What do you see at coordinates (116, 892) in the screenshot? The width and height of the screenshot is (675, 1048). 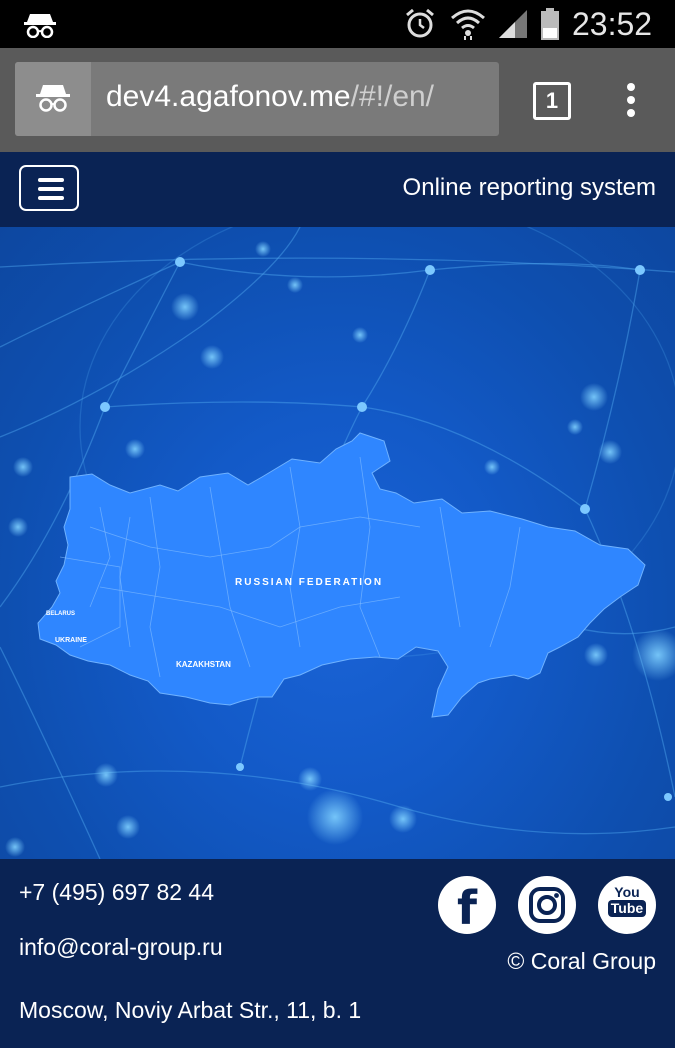 I see `phone-link: +7 (495) 697 82 44` at bounding box center [116, 892].